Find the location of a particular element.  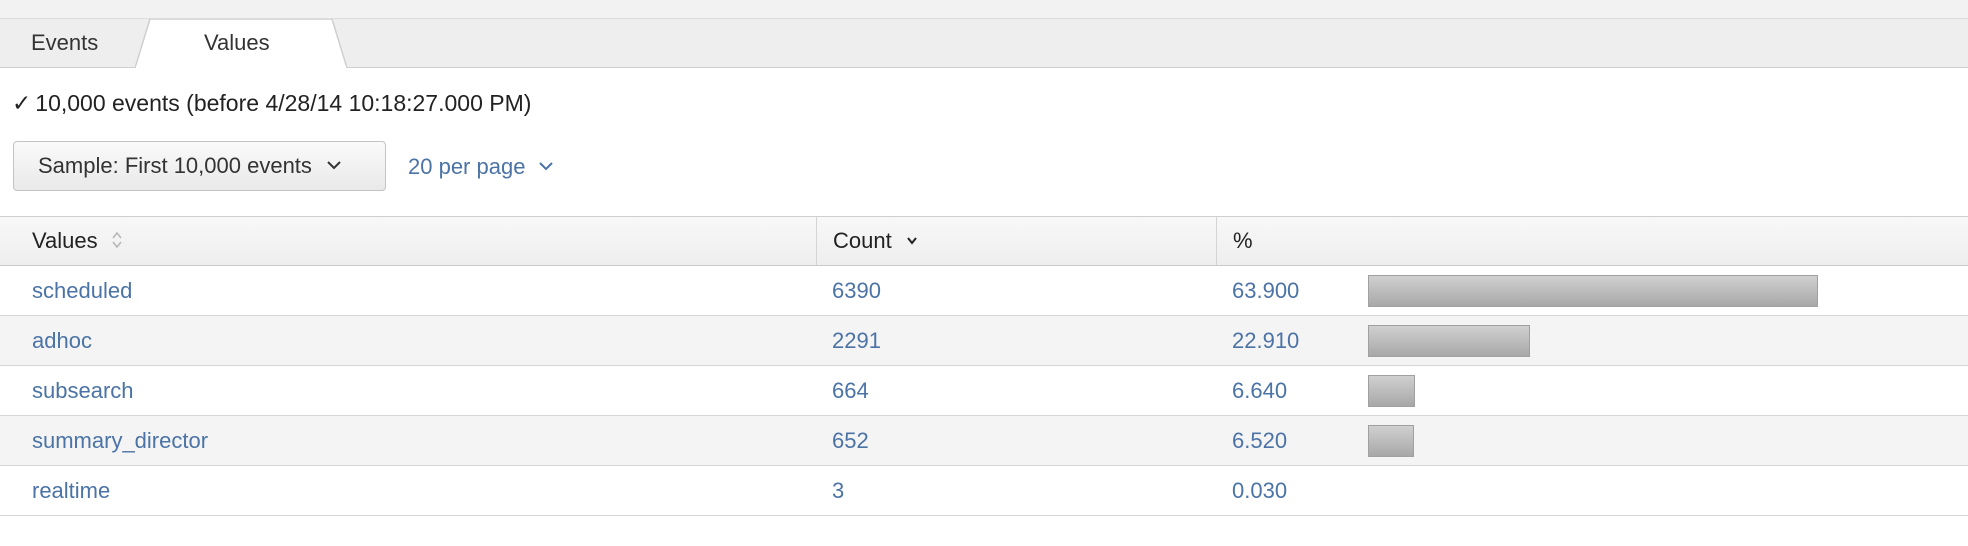

sort-neutral-icon is located at coordinates (117, 240).